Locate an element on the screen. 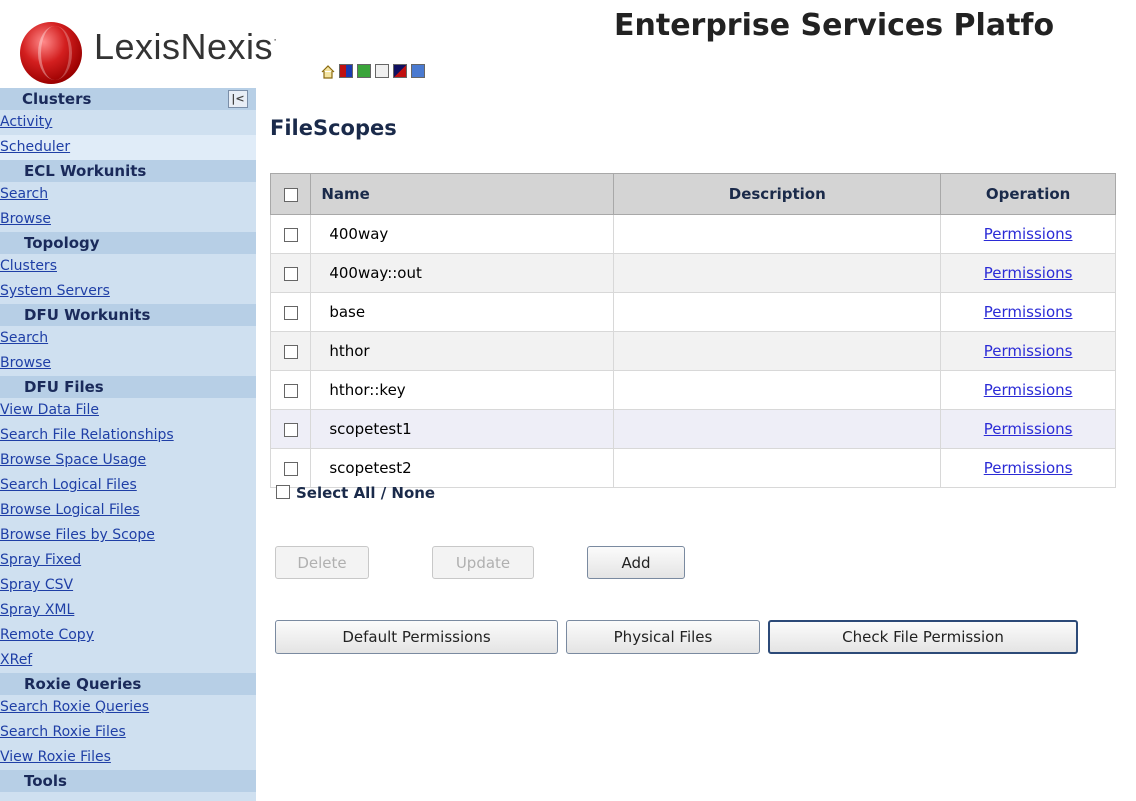 Image resolution: width=1136 pixels, height=801 pixels. sidebar-item-remote-copy: Remote Copy is located at coordinates (128, 635).